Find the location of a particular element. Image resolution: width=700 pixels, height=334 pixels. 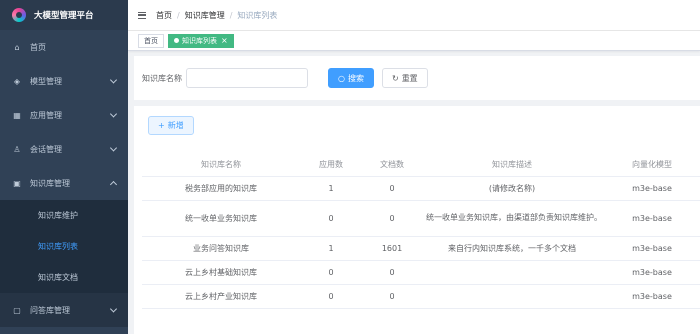

brand: 大模型管理平台 is located at coordinates (64, 15).